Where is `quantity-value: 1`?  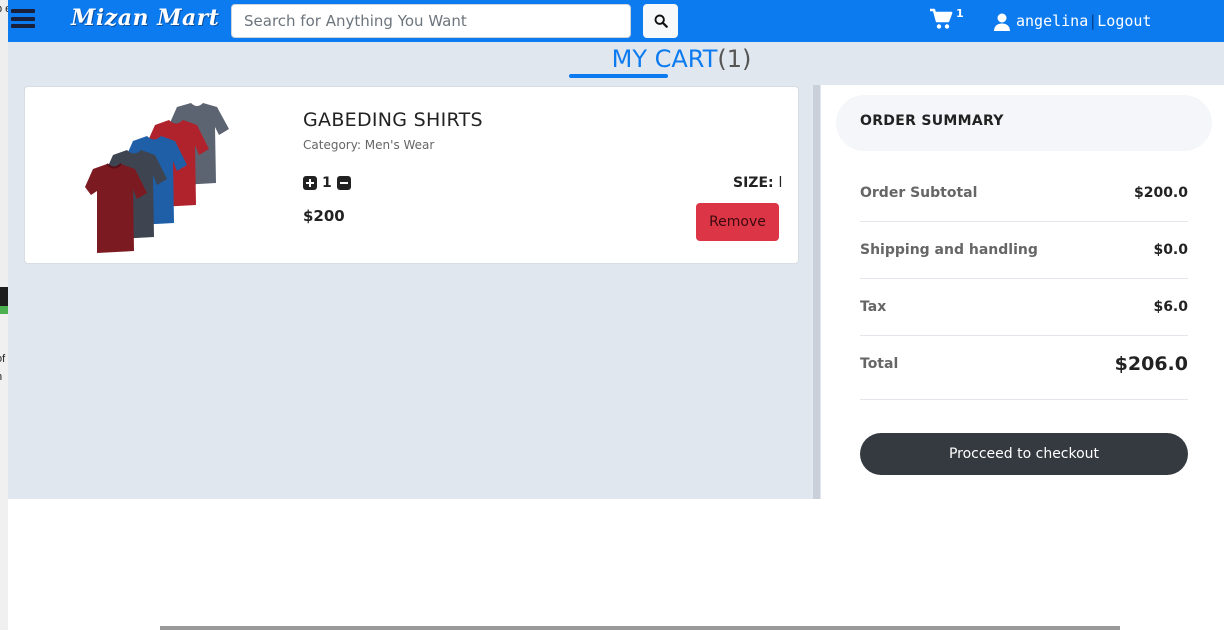 quantity-value: 1 is located at coordinates (327, 183).